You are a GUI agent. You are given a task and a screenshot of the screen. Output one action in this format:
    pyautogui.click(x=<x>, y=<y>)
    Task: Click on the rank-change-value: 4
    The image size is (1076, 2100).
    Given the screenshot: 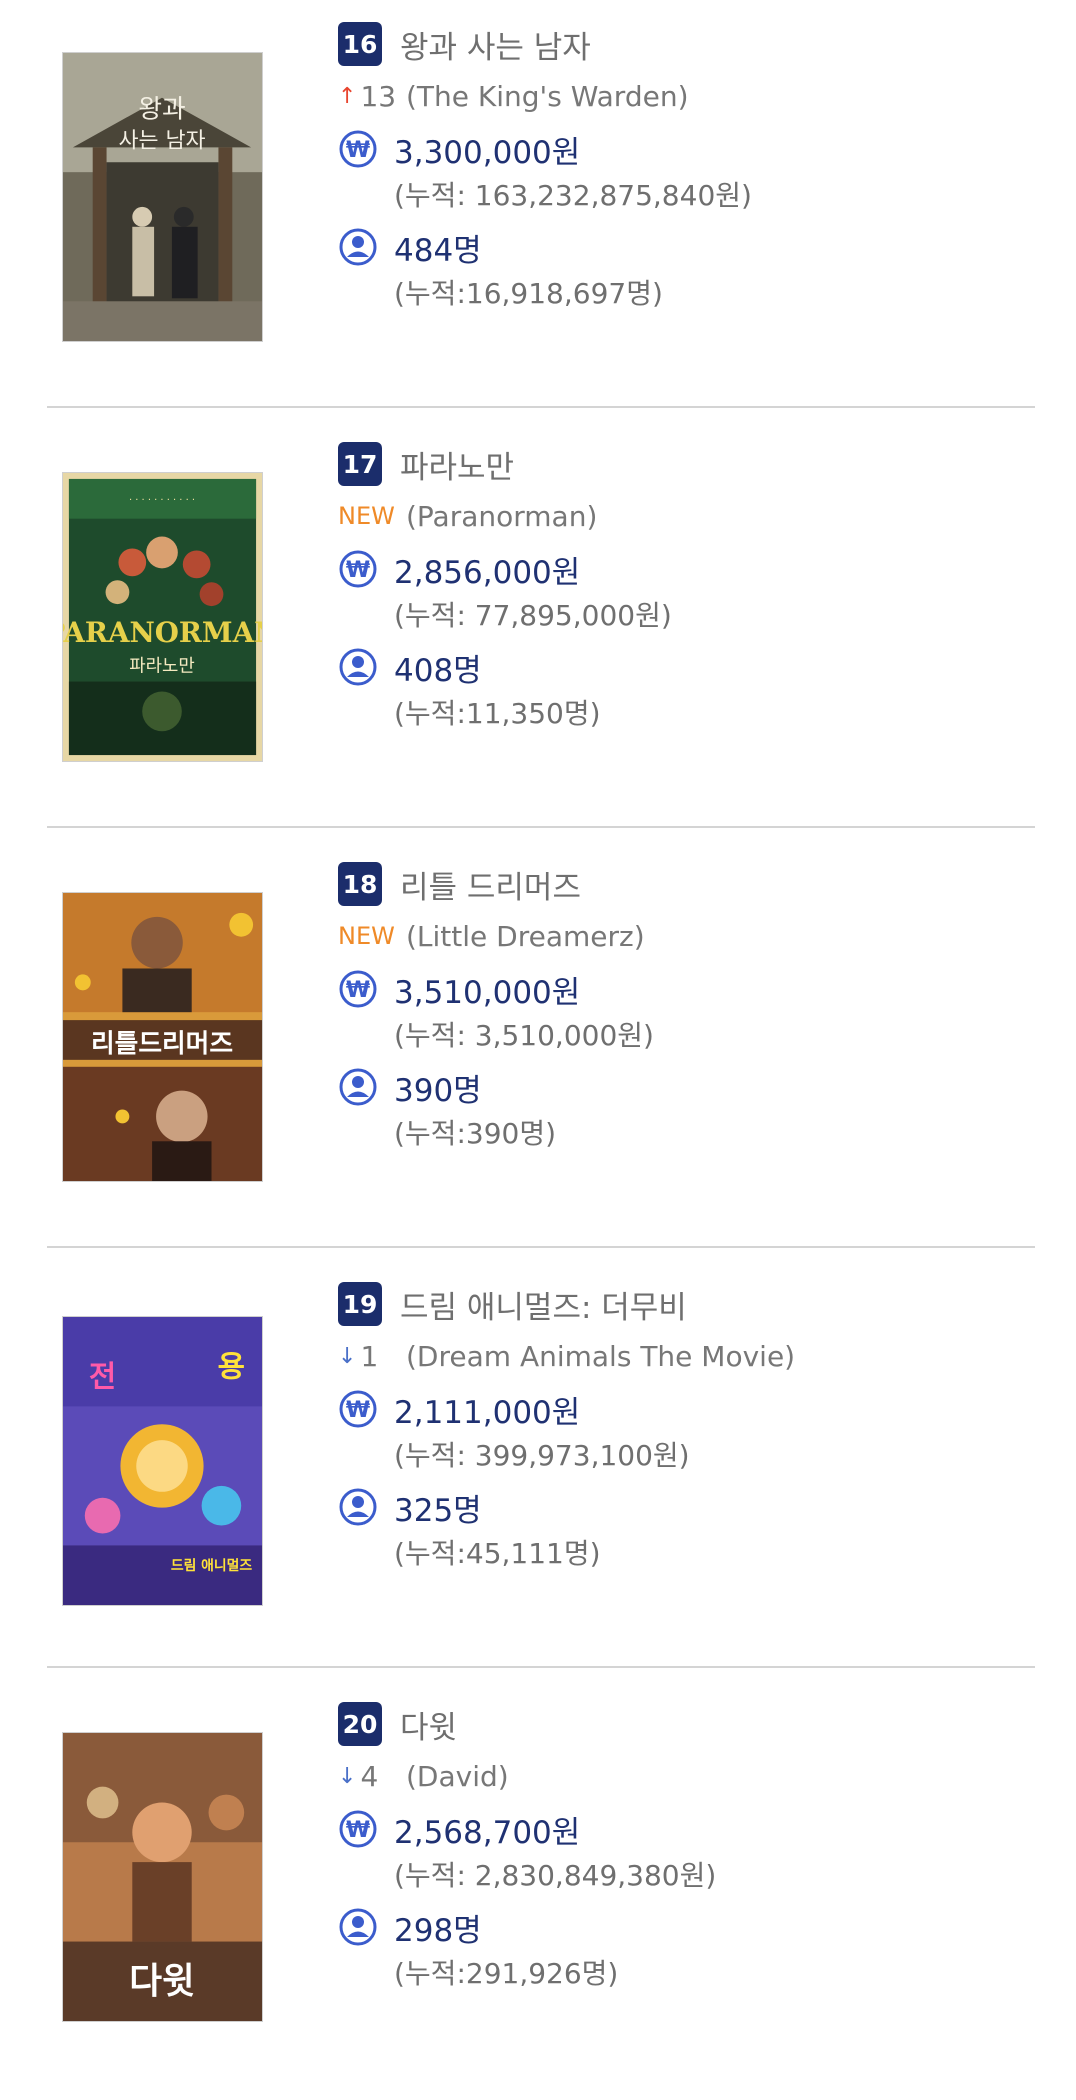 What is the action you would take?
    pyautogui.click(x=369, y=1776)
    